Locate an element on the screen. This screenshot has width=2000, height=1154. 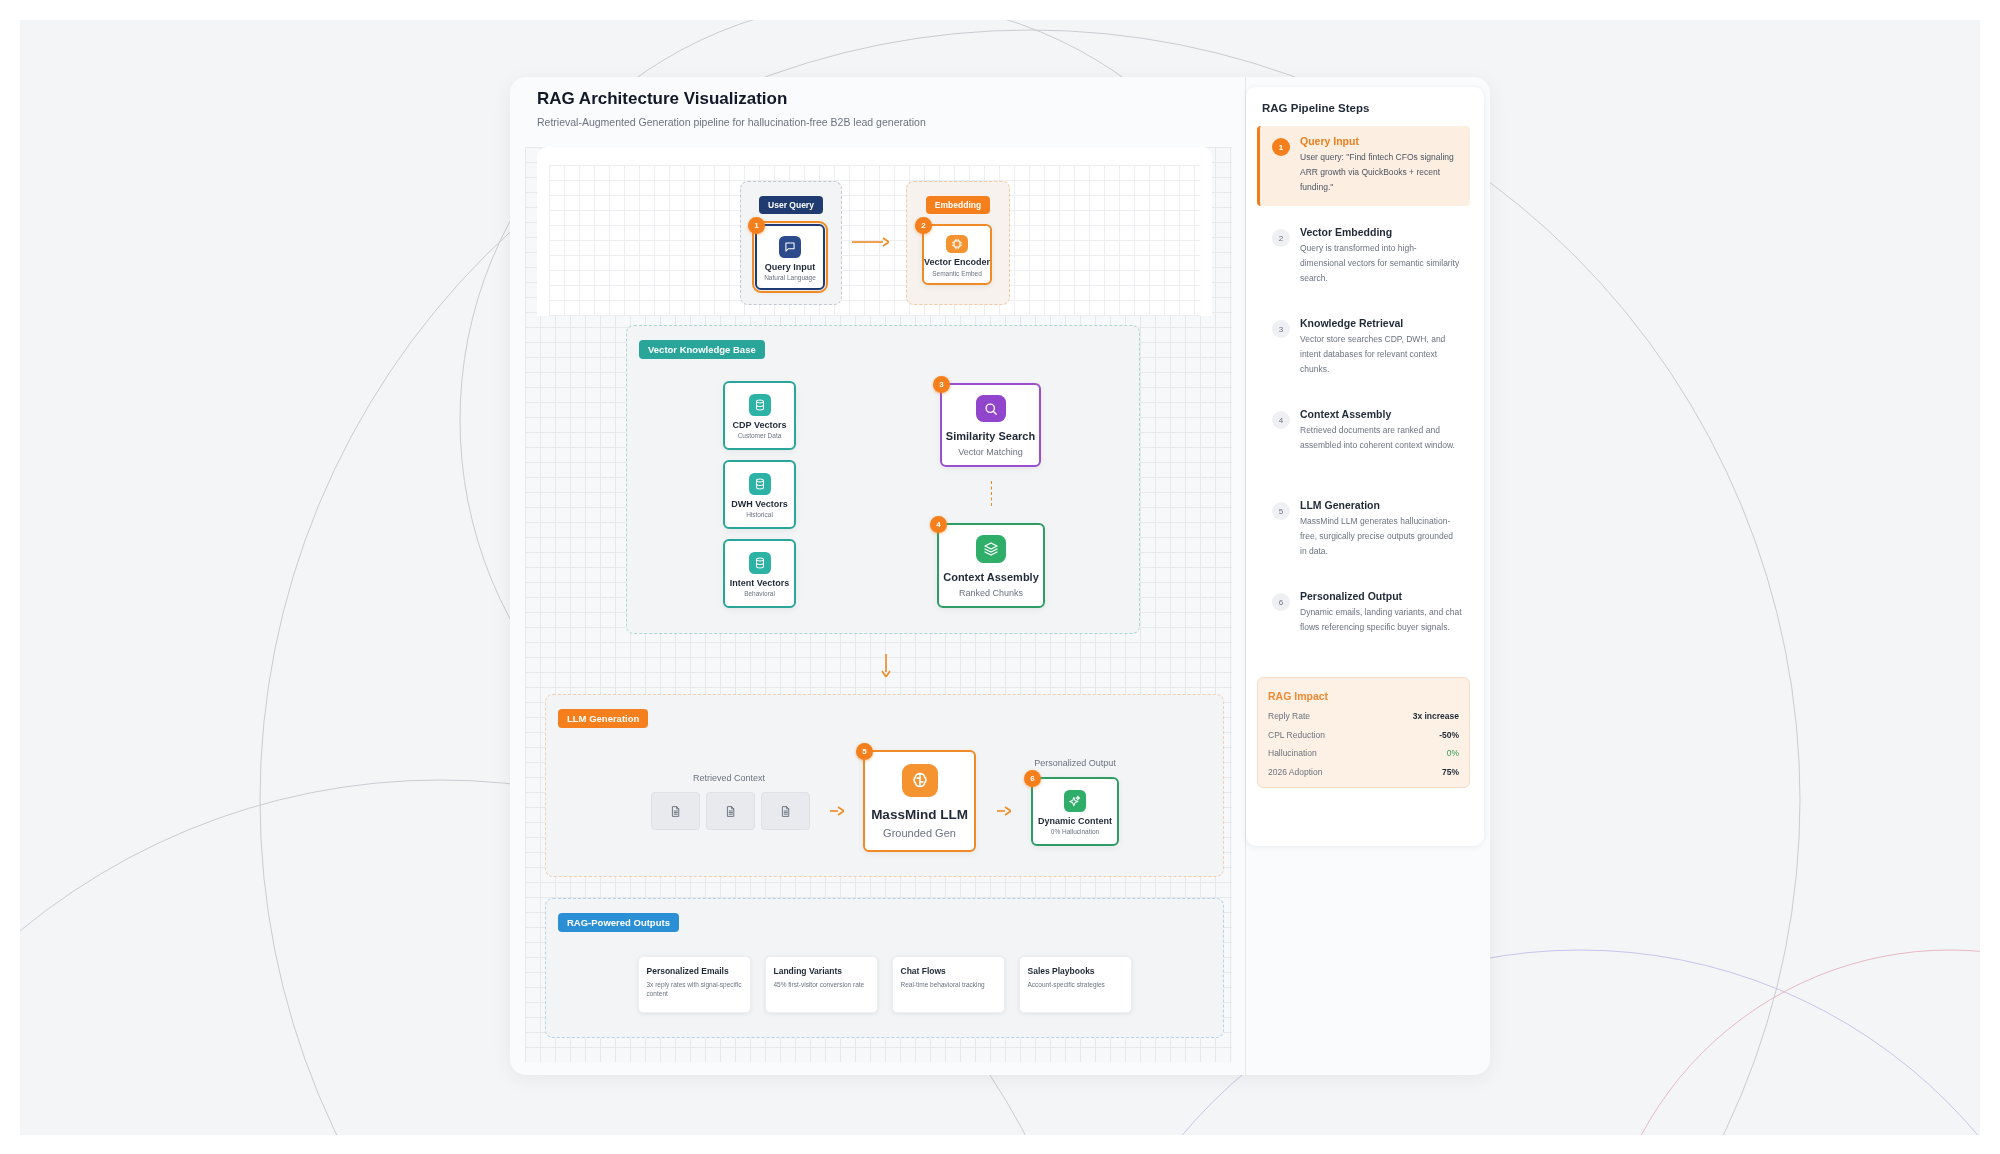
step-title: Query Input is located at coordinates (1330, 141).